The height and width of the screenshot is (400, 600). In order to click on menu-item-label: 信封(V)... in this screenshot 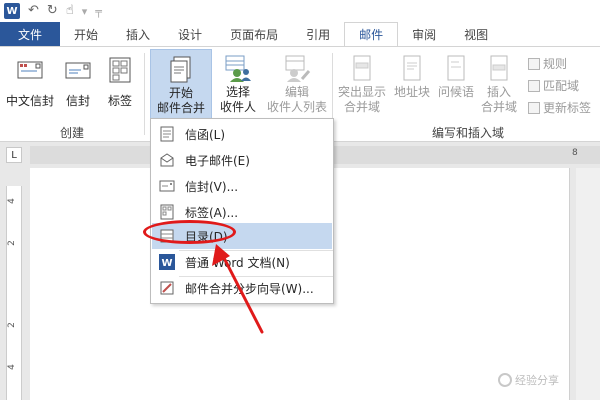, I will do `click(212, 186)`.